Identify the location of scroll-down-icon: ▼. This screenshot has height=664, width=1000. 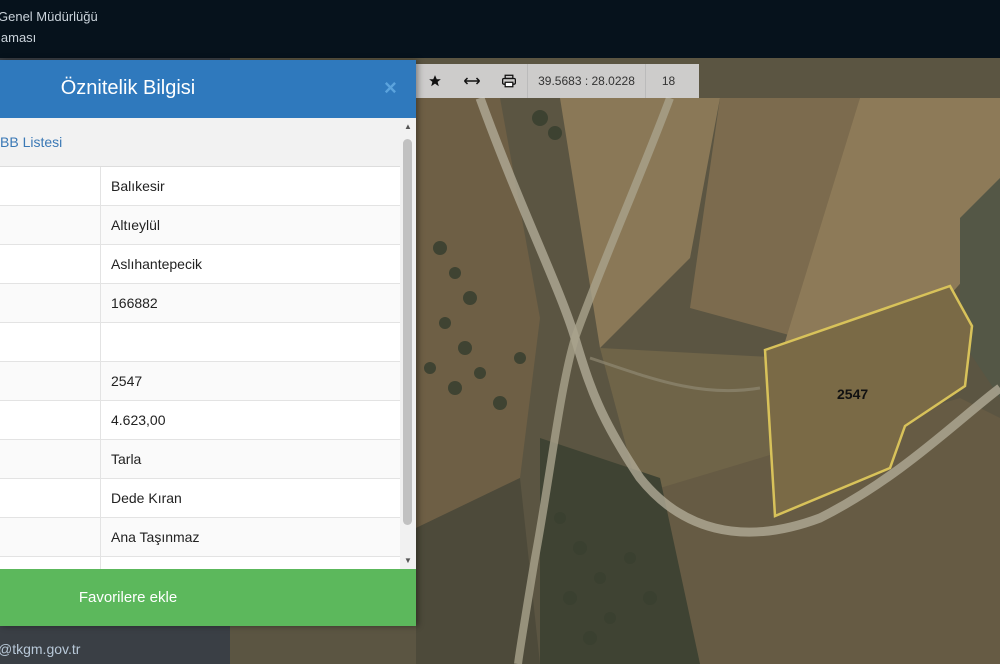
(408, 560).